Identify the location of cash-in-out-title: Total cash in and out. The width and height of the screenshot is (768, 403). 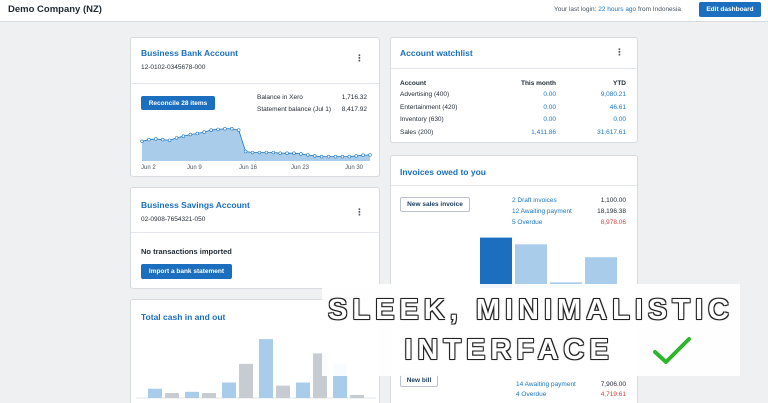
(183, 317).